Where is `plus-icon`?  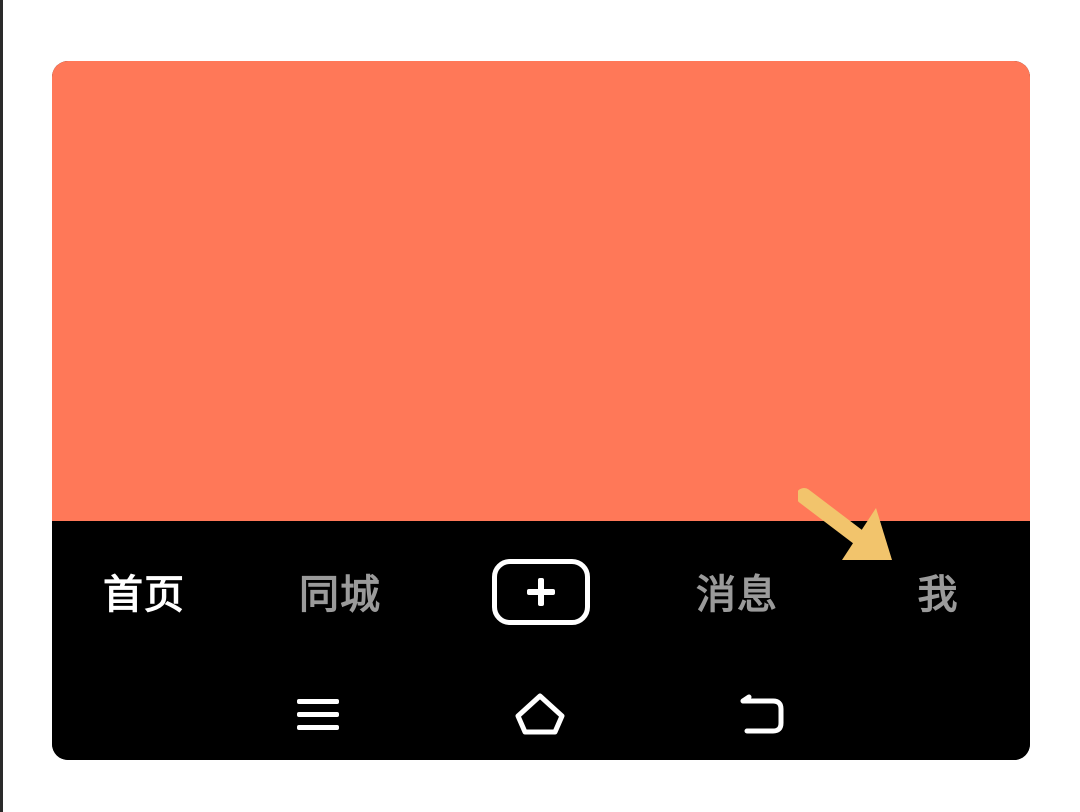
plus-icon is located at coordinates (541, 592).